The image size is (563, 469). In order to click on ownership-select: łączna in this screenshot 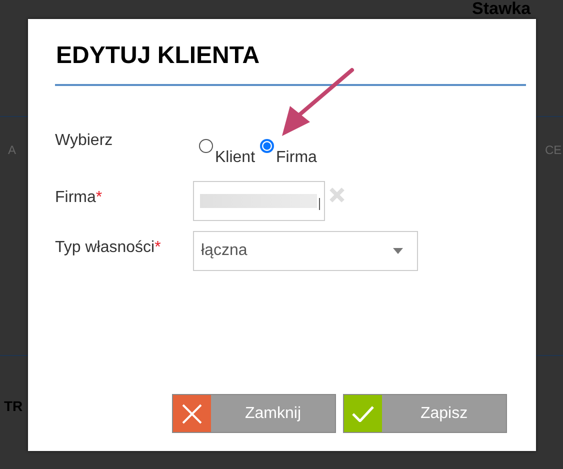, I will do `click(305, 250)`.